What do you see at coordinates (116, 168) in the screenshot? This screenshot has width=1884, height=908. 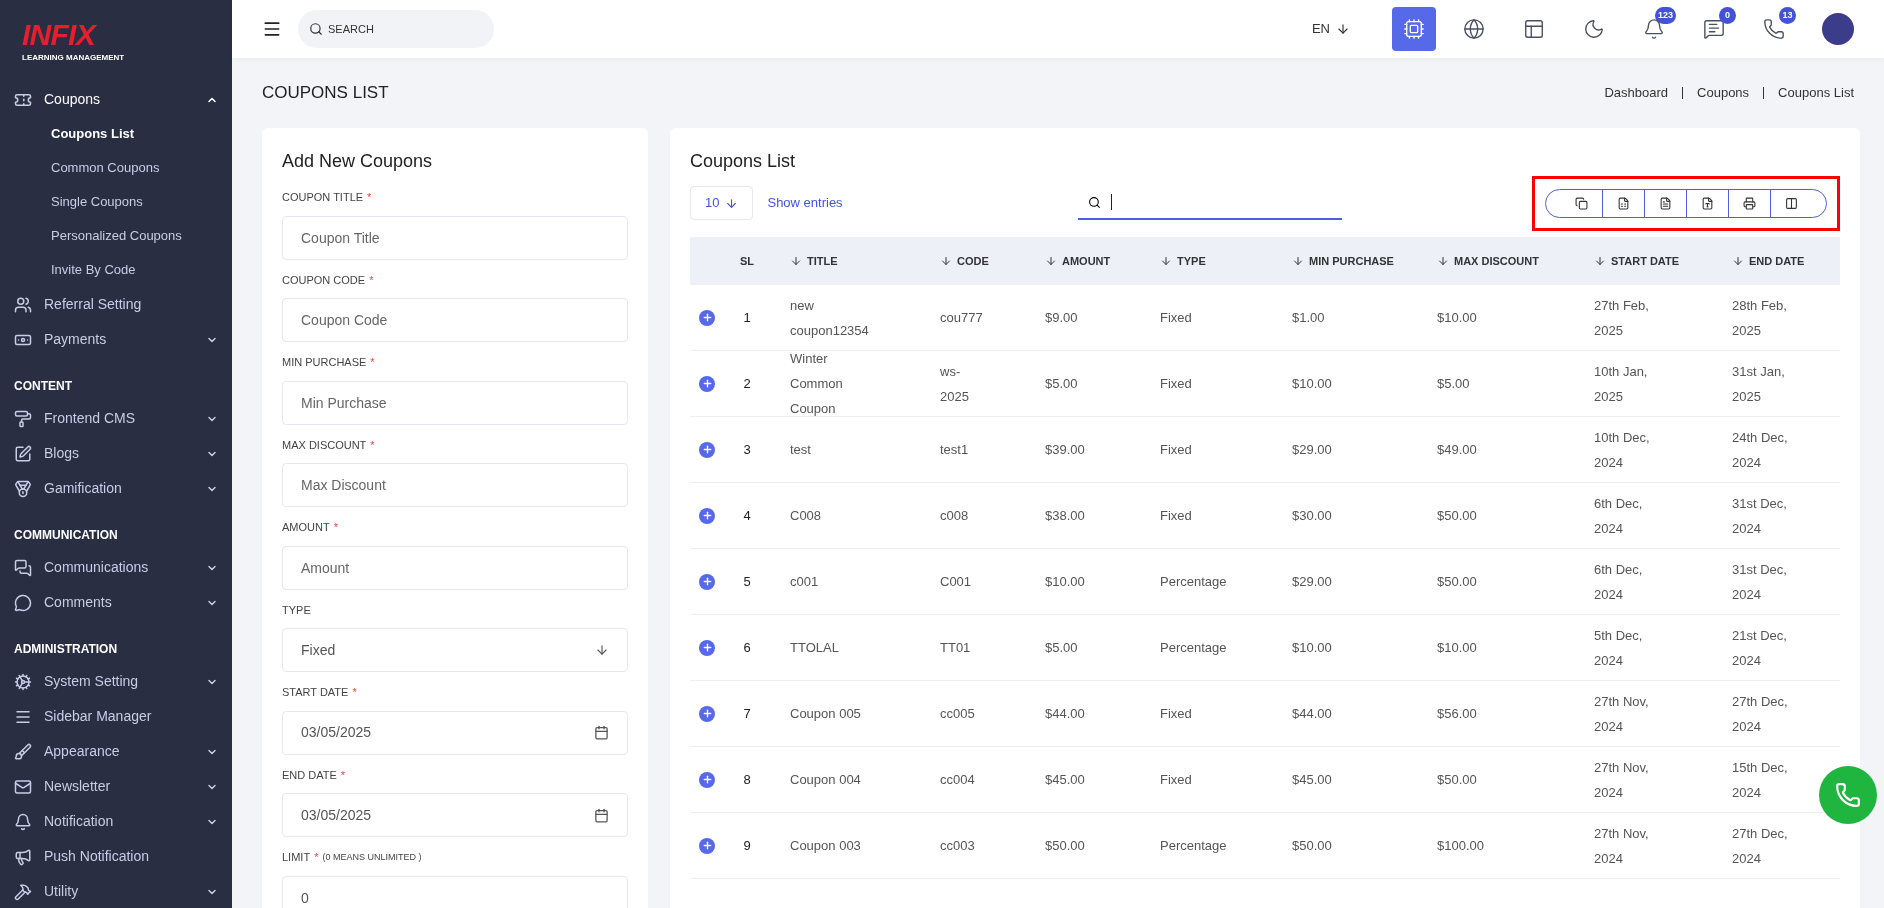 I see `sidebar-subitem: Common Coupons` at bounding box center [116, 168].